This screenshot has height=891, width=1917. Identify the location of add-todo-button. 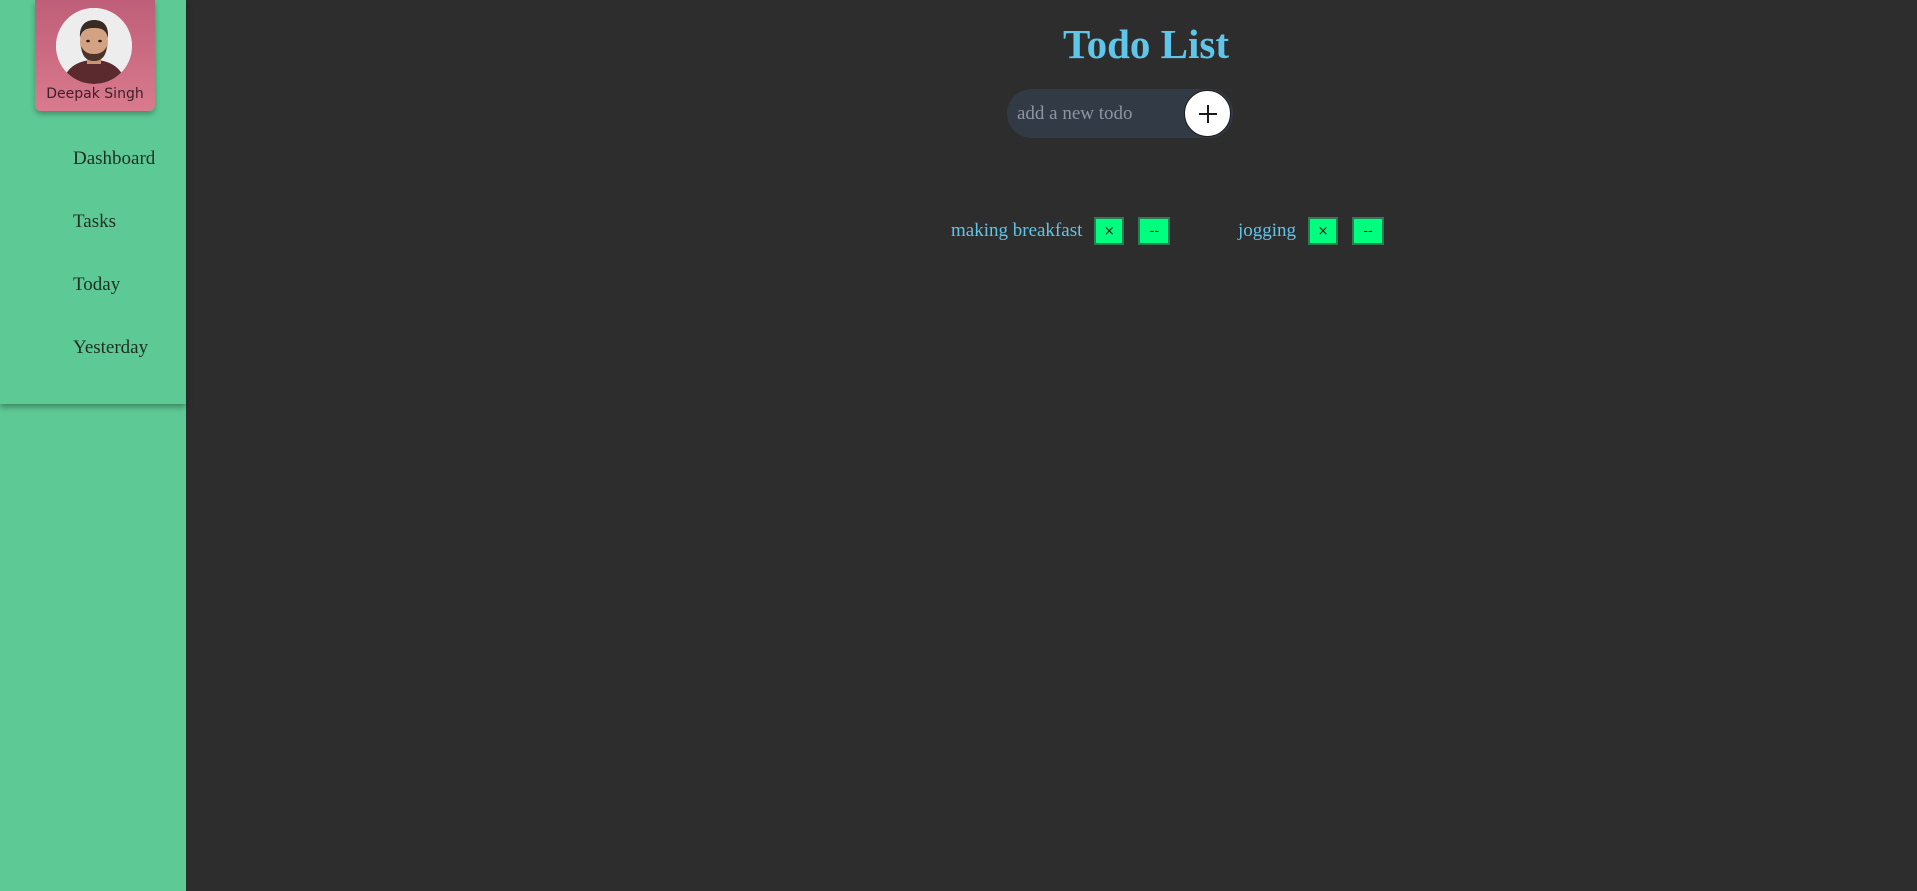
(1207, 113).